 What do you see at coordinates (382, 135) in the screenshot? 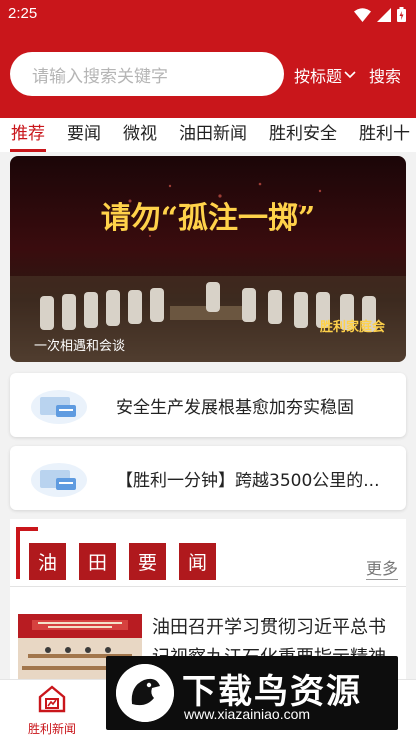
I see `tab-shengli-more: 胜利十` at bounding box center [382, 135].